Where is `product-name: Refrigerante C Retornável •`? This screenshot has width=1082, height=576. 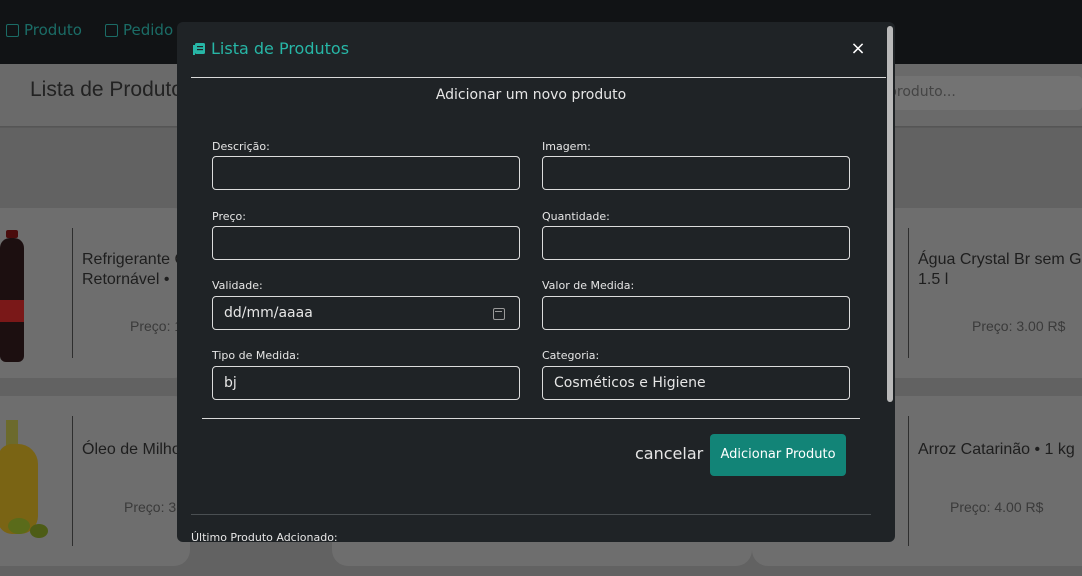
product-name: Refrigerante C Retornável • is located at coordinates (134, 269).